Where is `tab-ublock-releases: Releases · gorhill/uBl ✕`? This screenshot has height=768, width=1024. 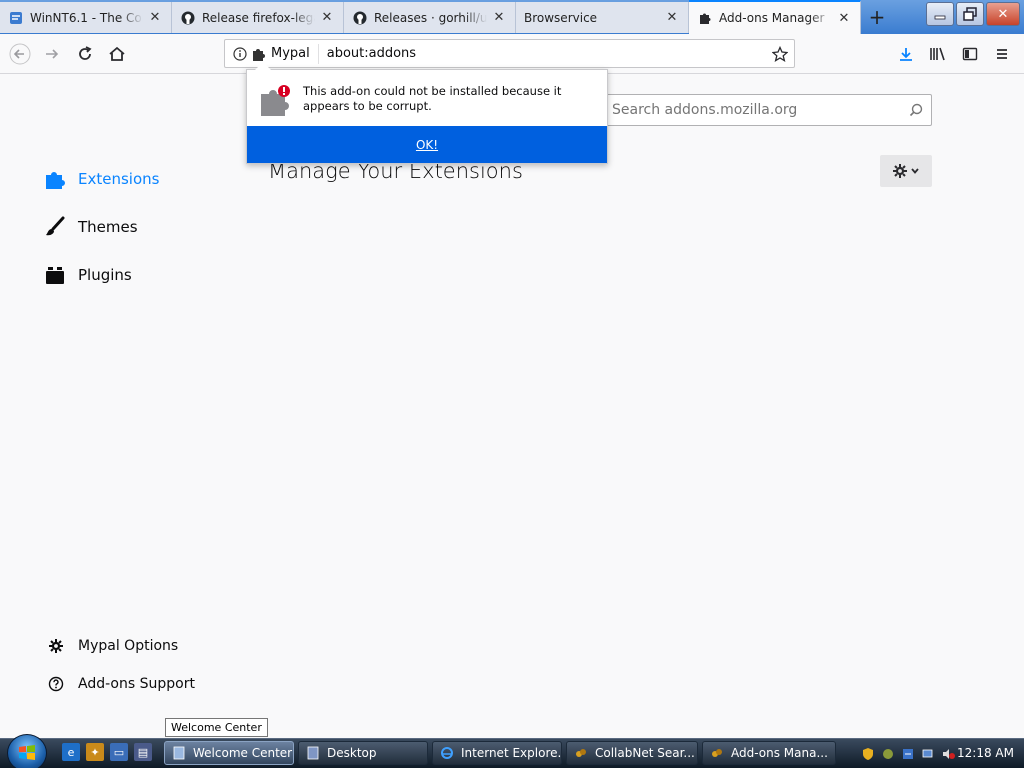
tab-ublock-releases: Releases · gorhill/uBl ✕ is located at coordinates (430, 17).